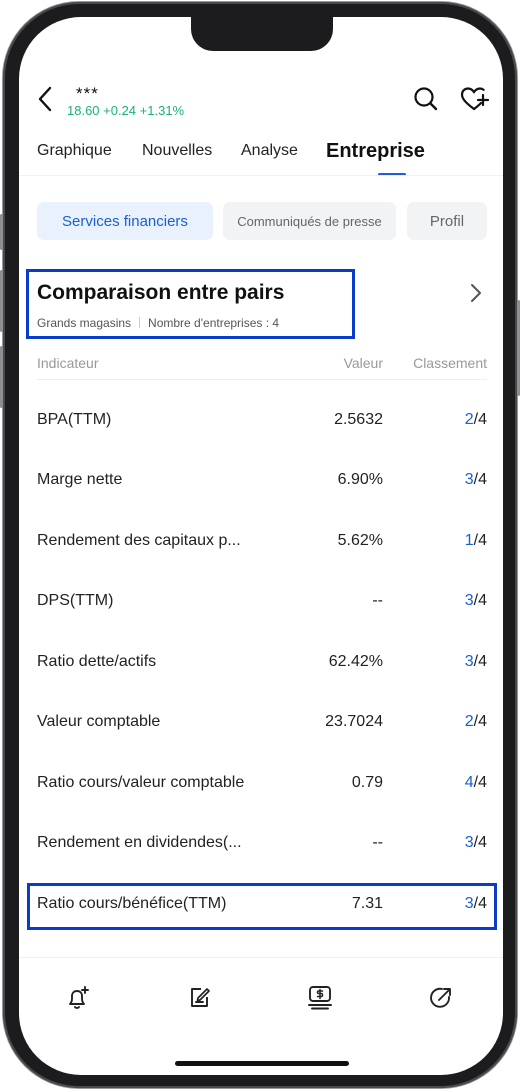  I want to click on home-indicator, so click(262, 1063).